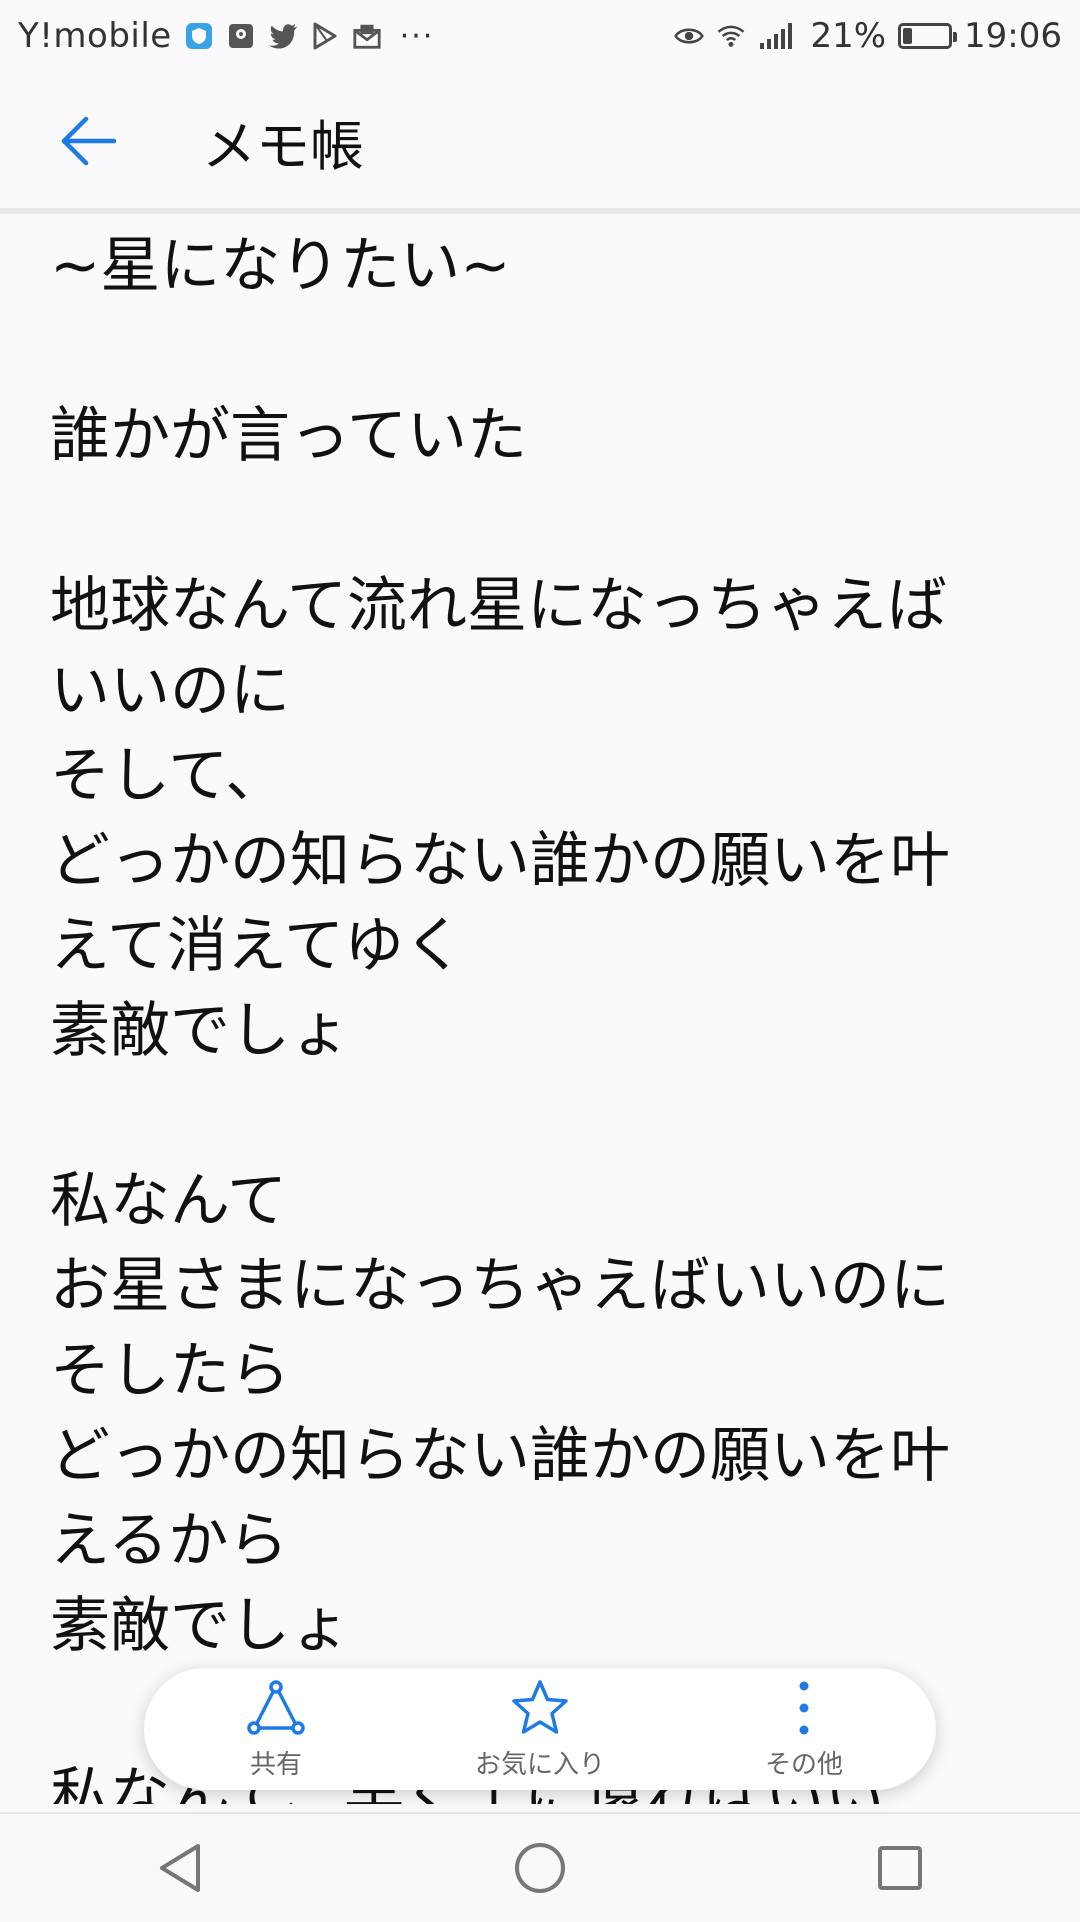 Image resolution: width=1080 pixels, height=1922 pixels. Describe the element at coordinates (731, 36) in the screenshot. I see `wifi-icon` at that location.